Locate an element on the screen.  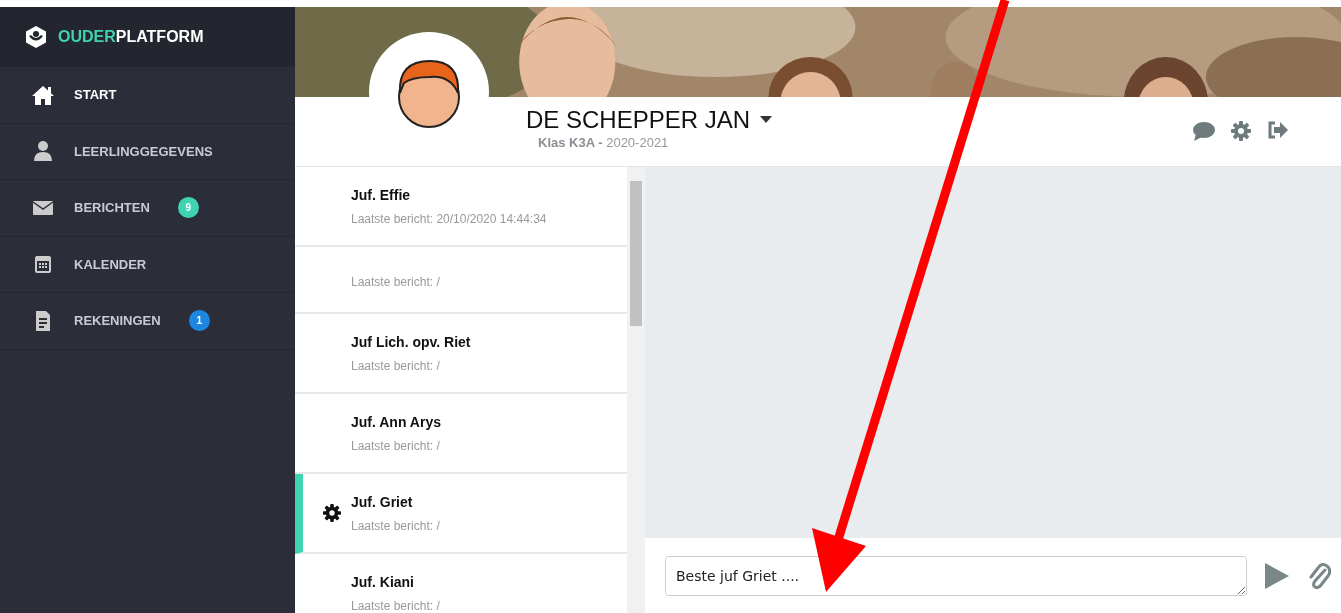
last-message-info: Laatste bericht: 20/10/2020 14:44:34 is located at coordinates (449, 219).